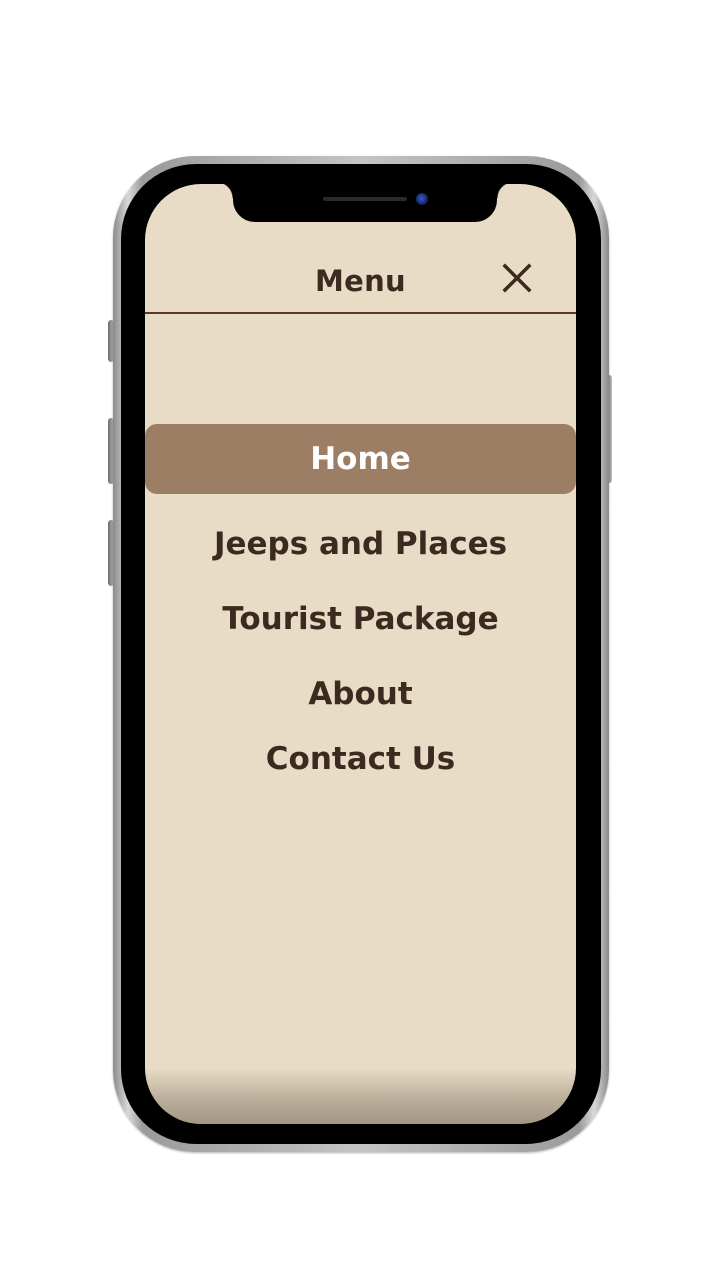  What do you see at coordinates (360, 694) in the screenshot?
I see `nav-item-about: About` at bounding box center [360, 694].